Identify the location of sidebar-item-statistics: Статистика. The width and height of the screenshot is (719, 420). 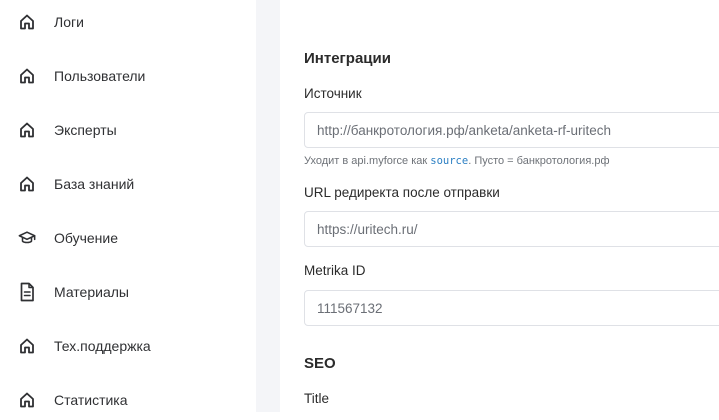
(128, 400).